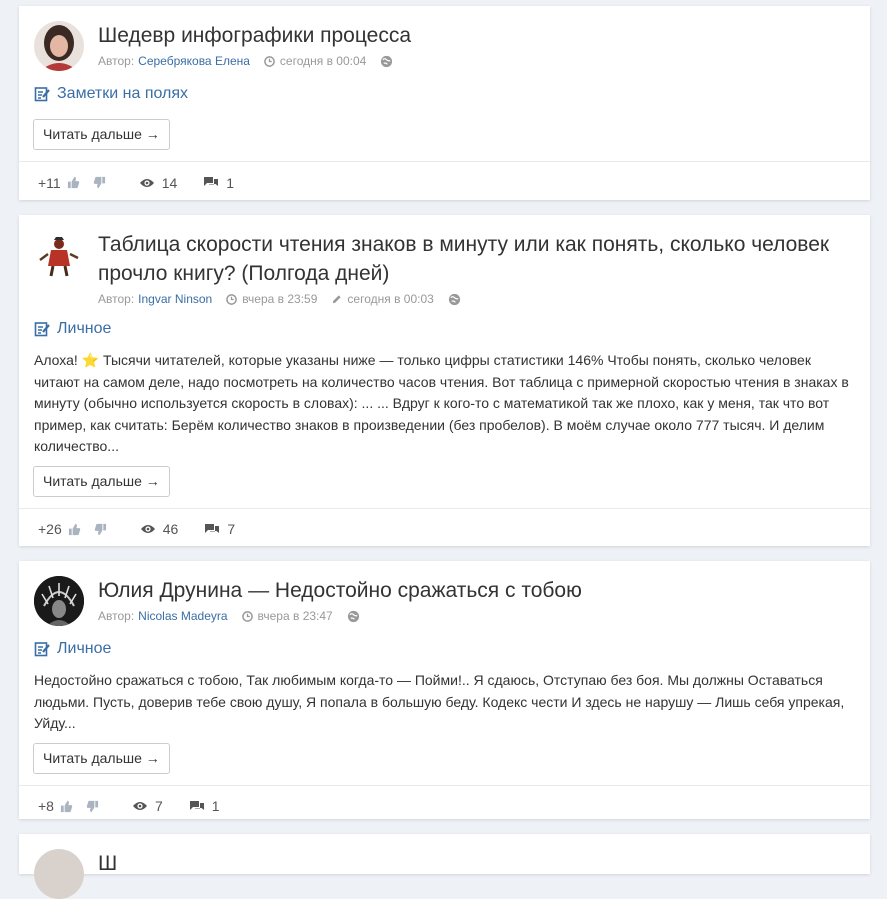 The image size is (887, 899). I want to click on post-meta: Автор: Серебрякова Елена сегодня в 00:04, so click(476, 61).